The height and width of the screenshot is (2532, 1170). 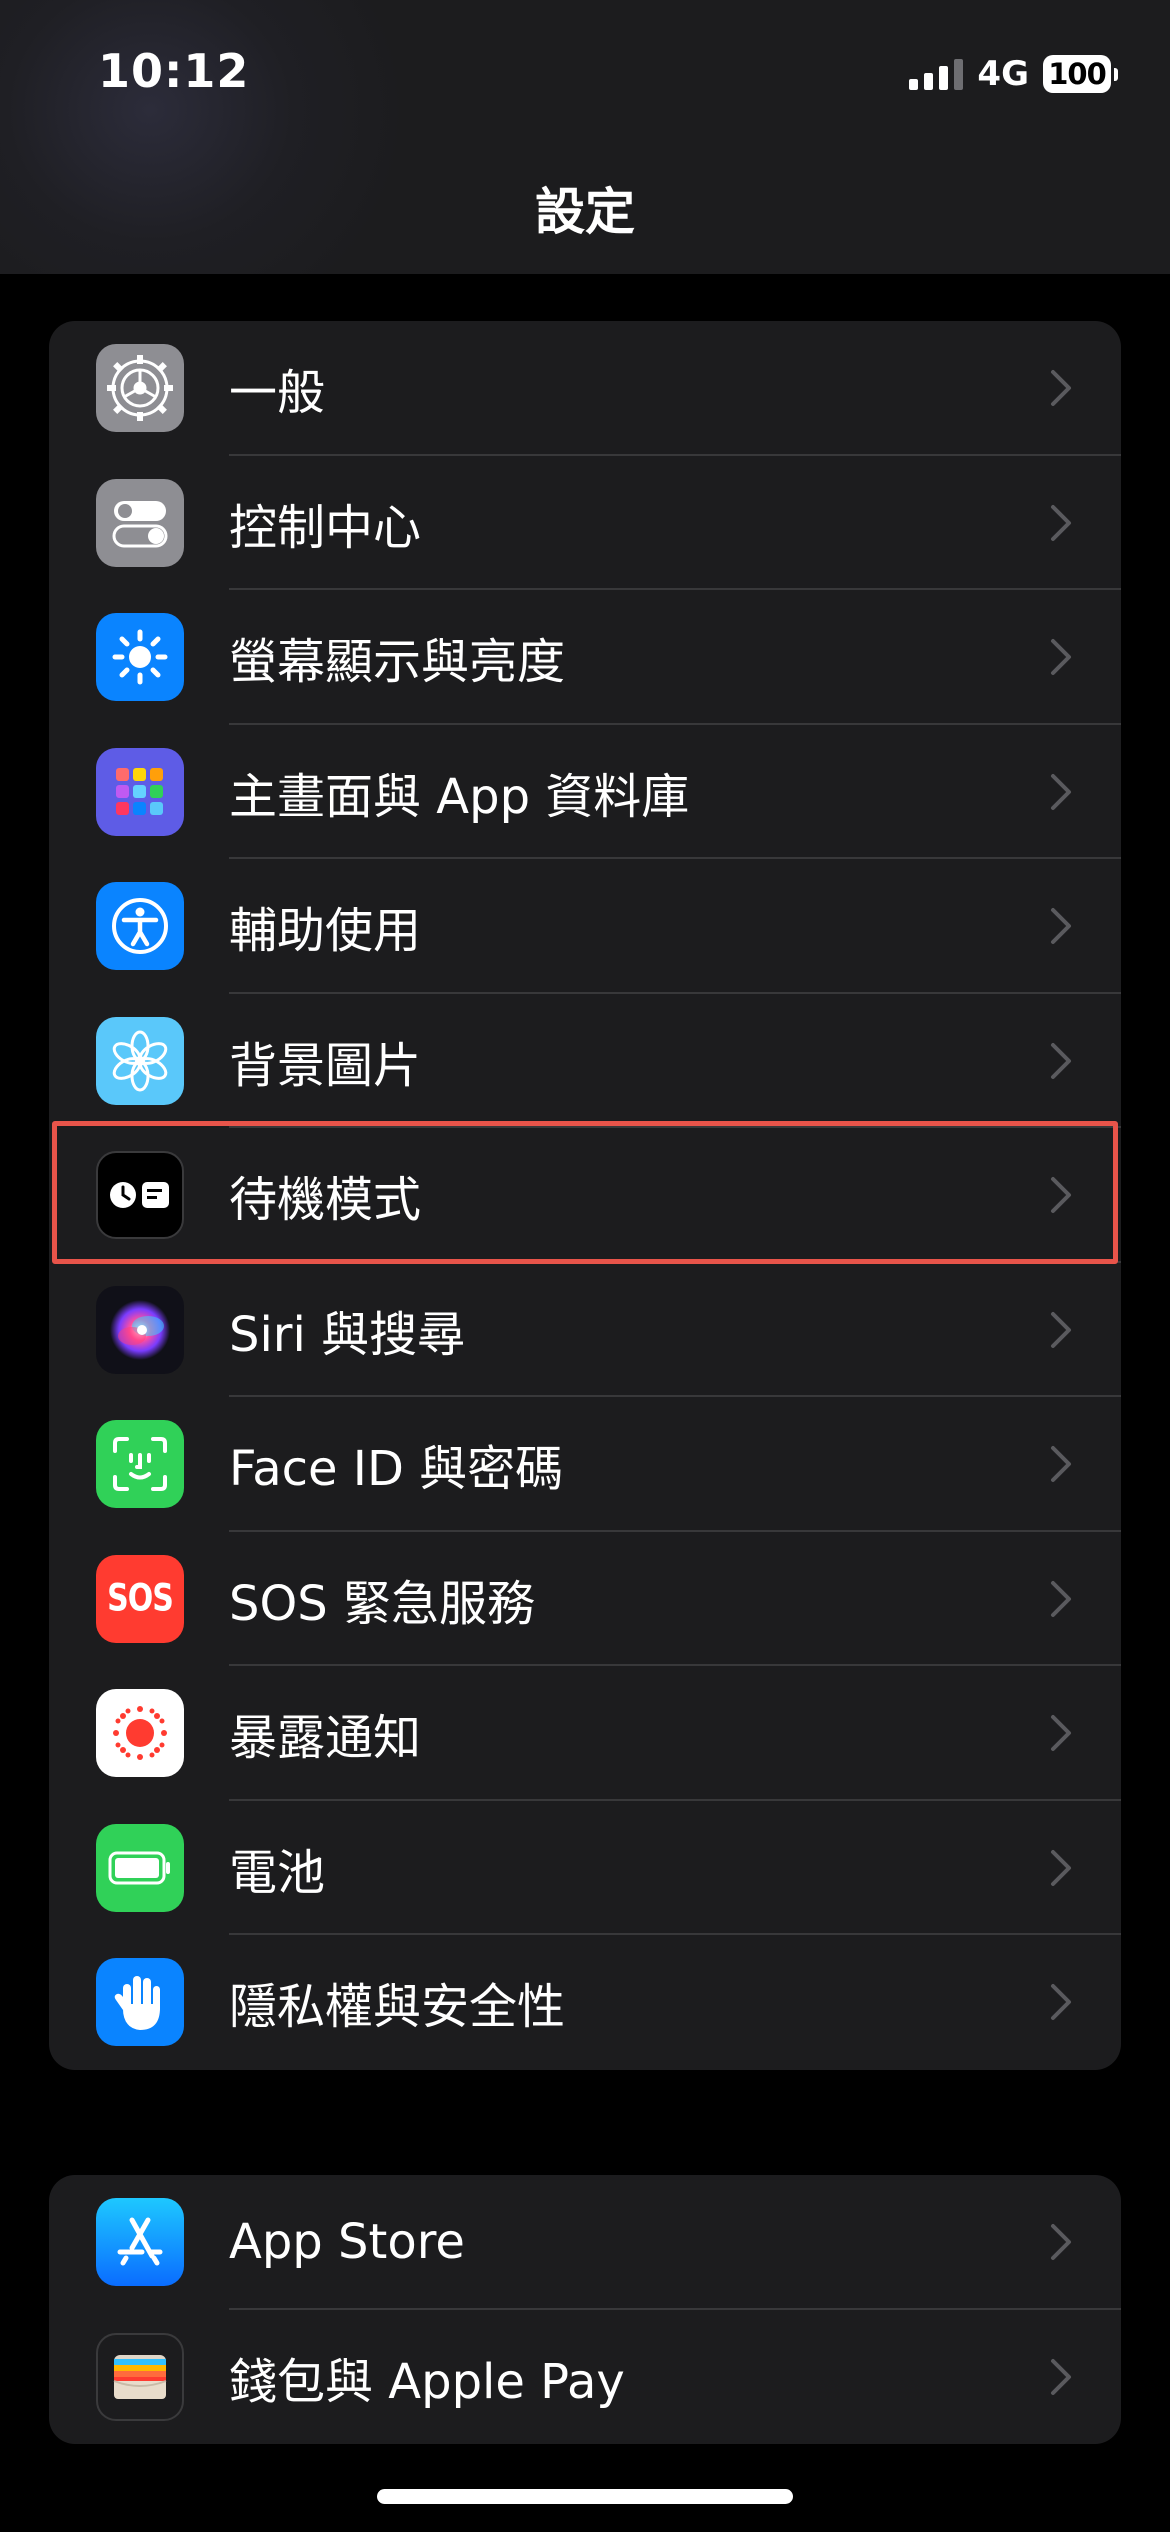 I want to click on status-time: 10:12, so click(x=174, y=71).